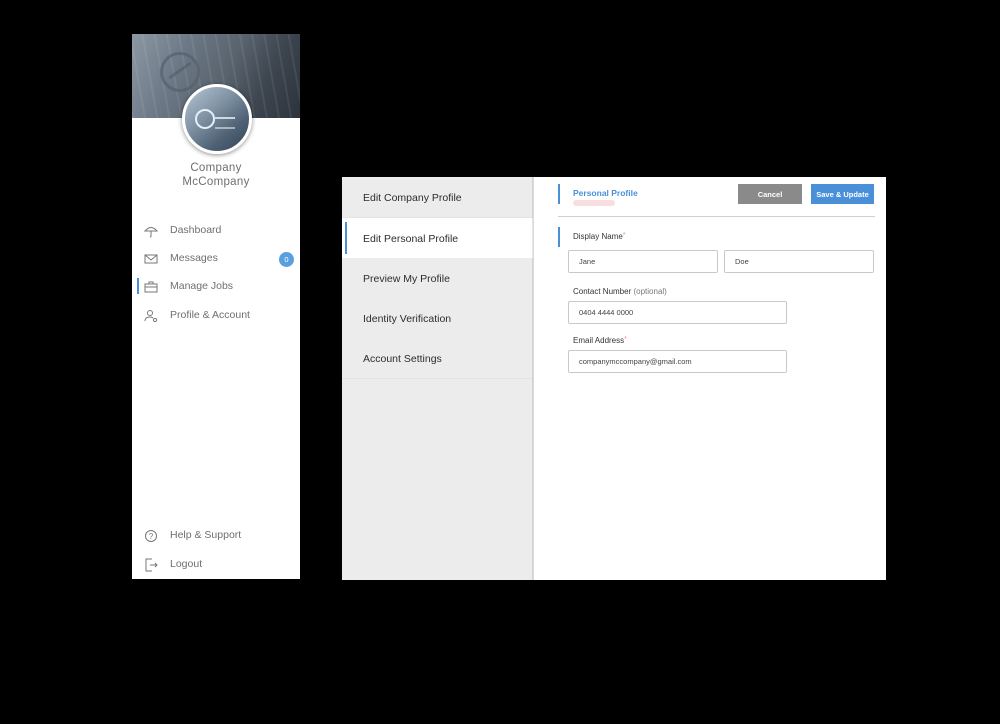  What do you see at coordinates (643, 261) in the screenshot?
I see `first-name-input` at bounding box center [643, 261].